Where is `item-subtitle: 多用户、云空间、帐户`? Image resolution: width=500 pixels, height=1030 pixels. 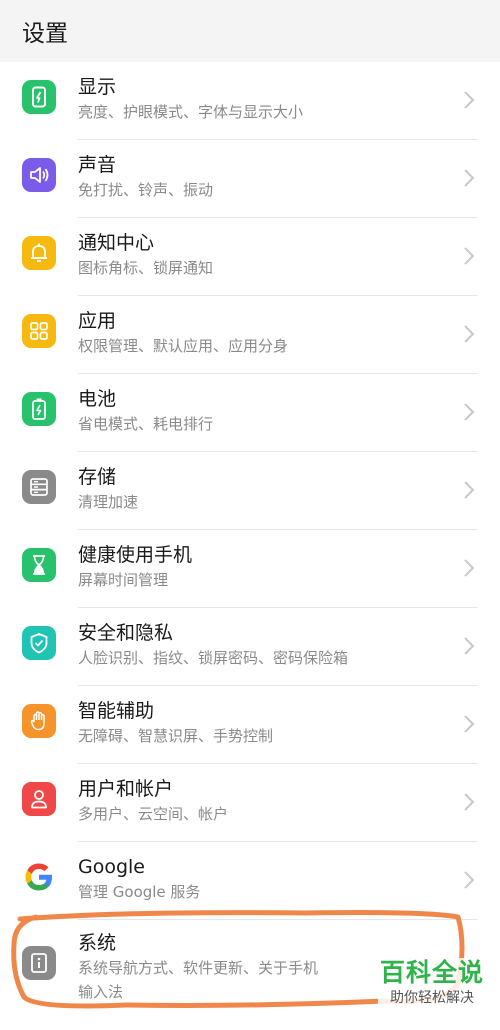 item-subtitle: 多用户、云空间、帐户 is located at coordinates (153, 814).